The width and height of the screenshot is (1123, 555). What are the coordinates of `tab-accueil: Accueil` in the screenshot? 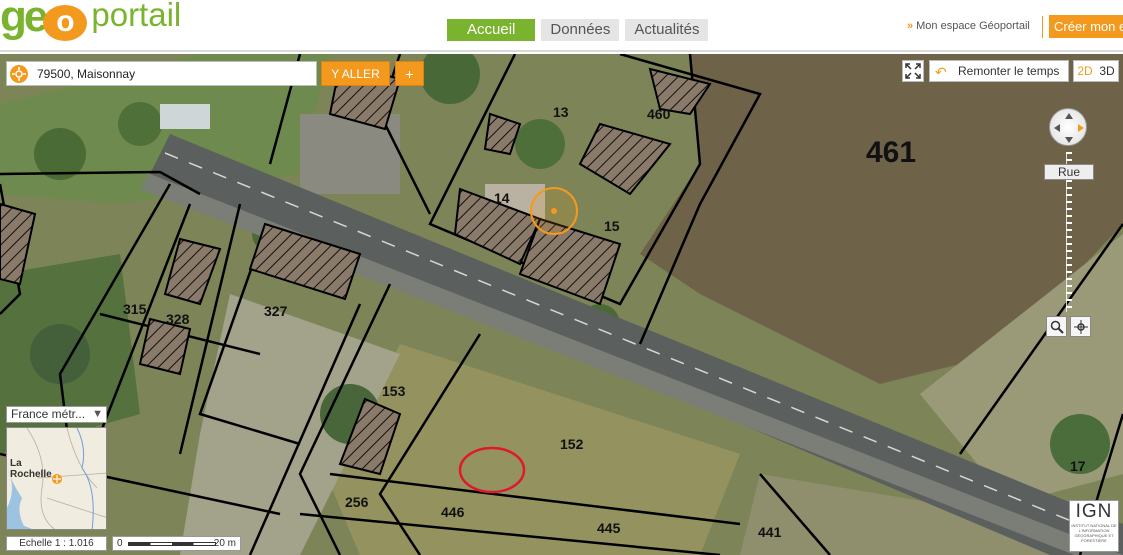 It's located at (491, 30).